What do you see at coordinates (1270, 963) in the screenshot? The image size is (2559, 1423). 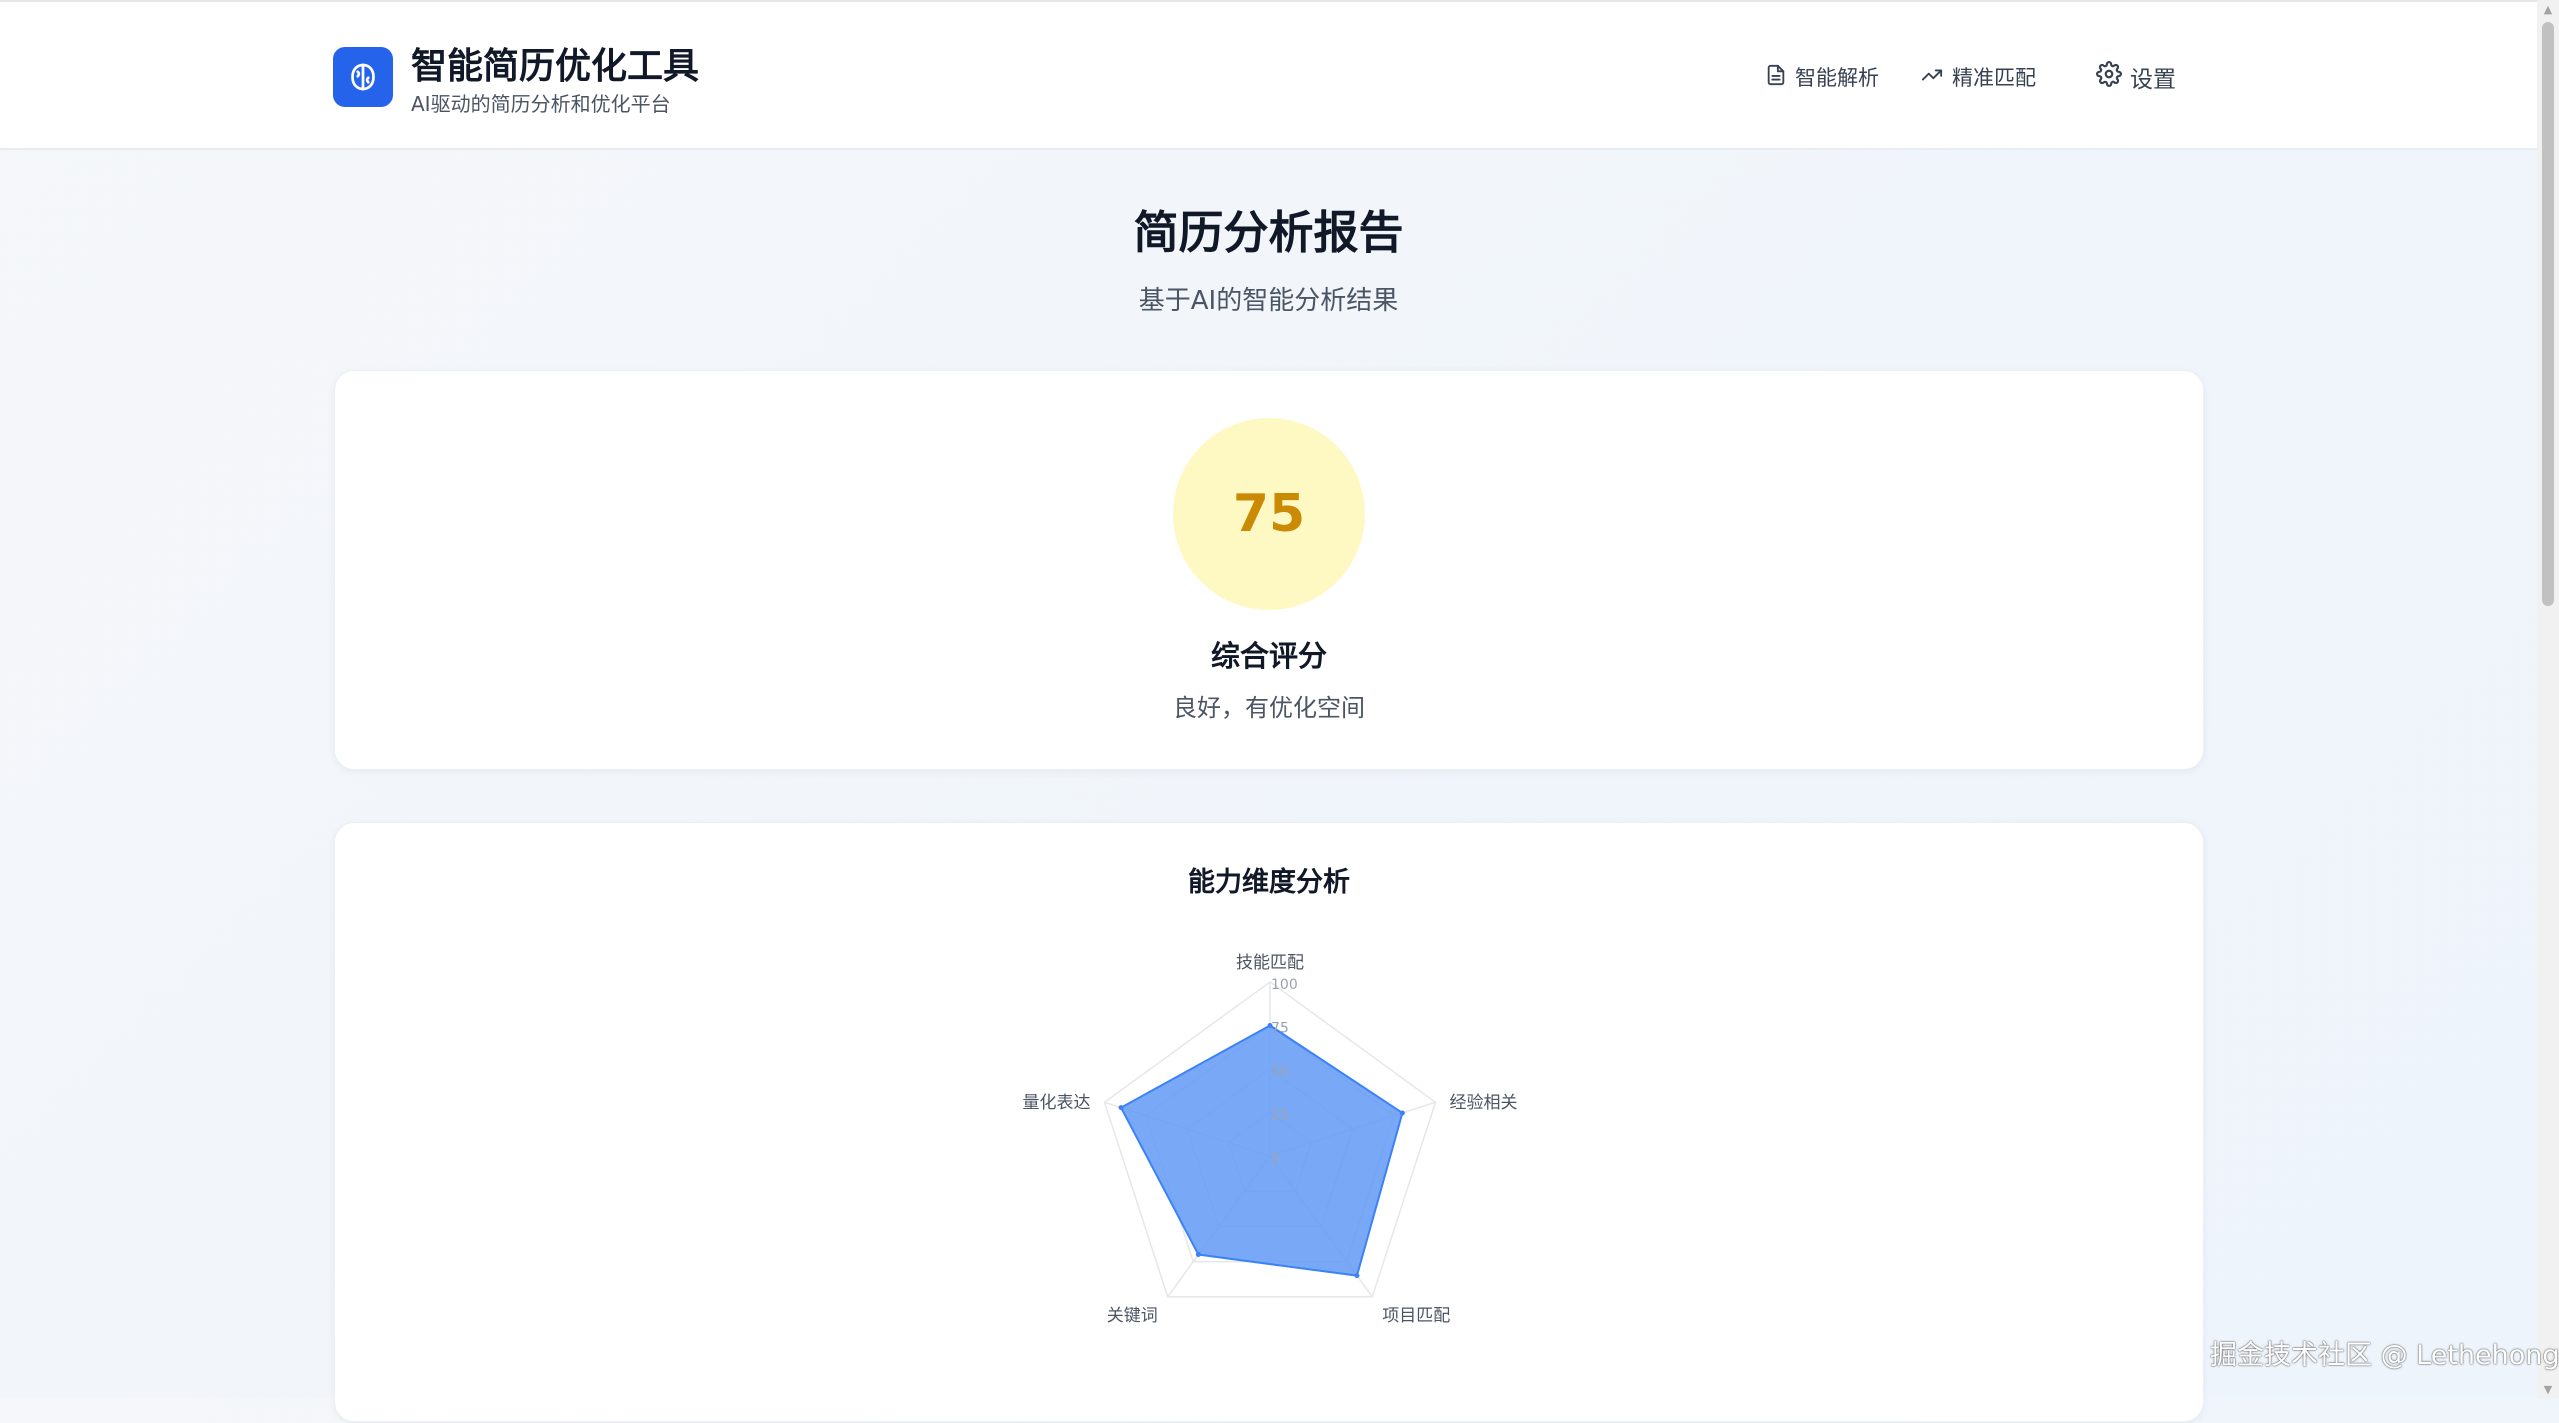 I see `radar-category-label: 技能匹配` at bounding box center [1270, 963].